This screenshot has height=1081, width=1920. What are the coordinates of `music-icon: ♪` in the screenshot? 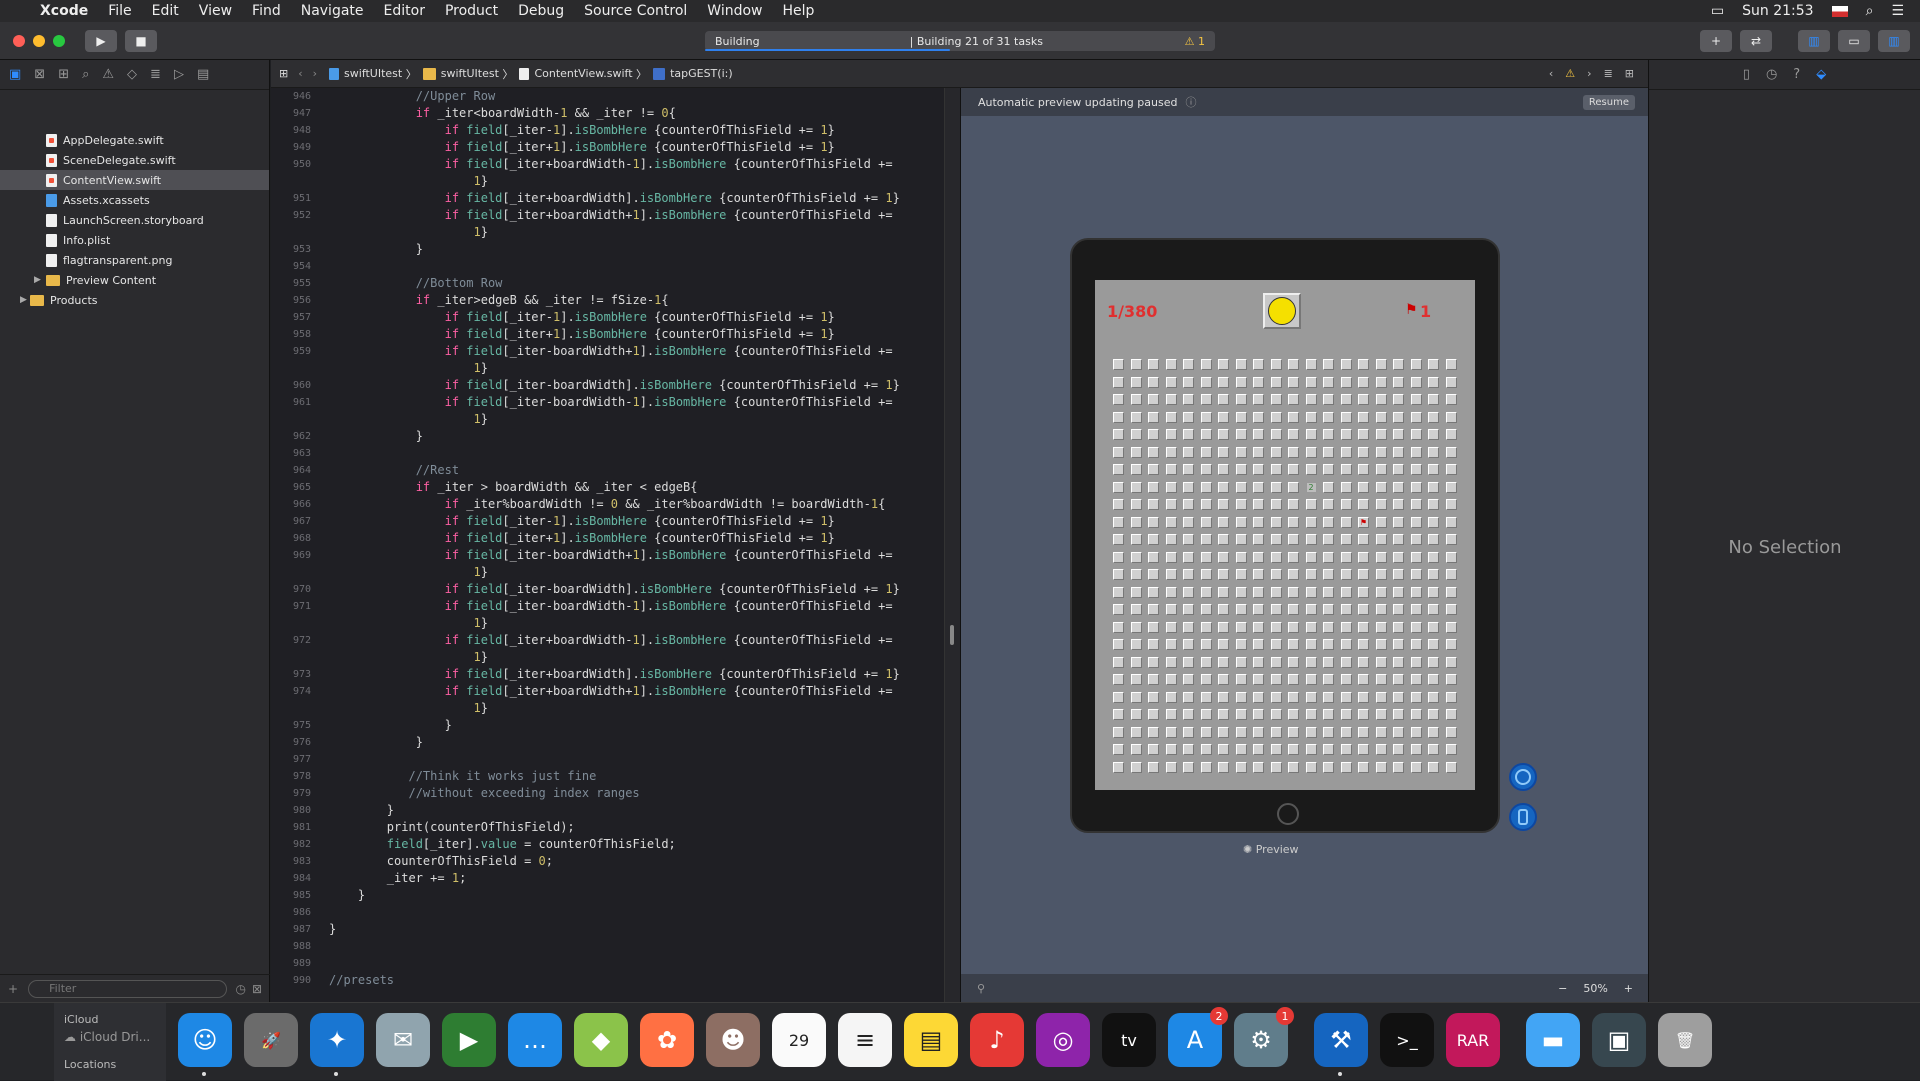 It's located at (997, 1040).